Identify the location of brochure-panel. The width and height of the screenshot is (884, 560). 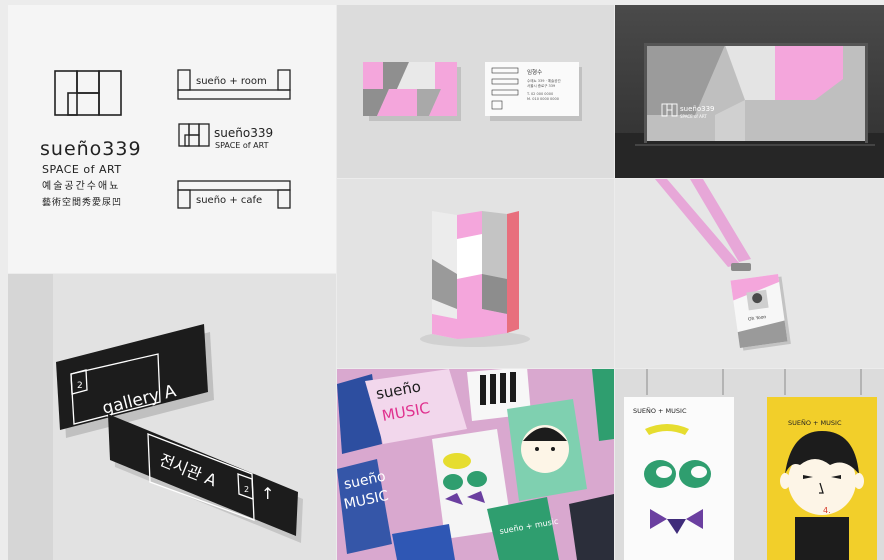
(475, 273).